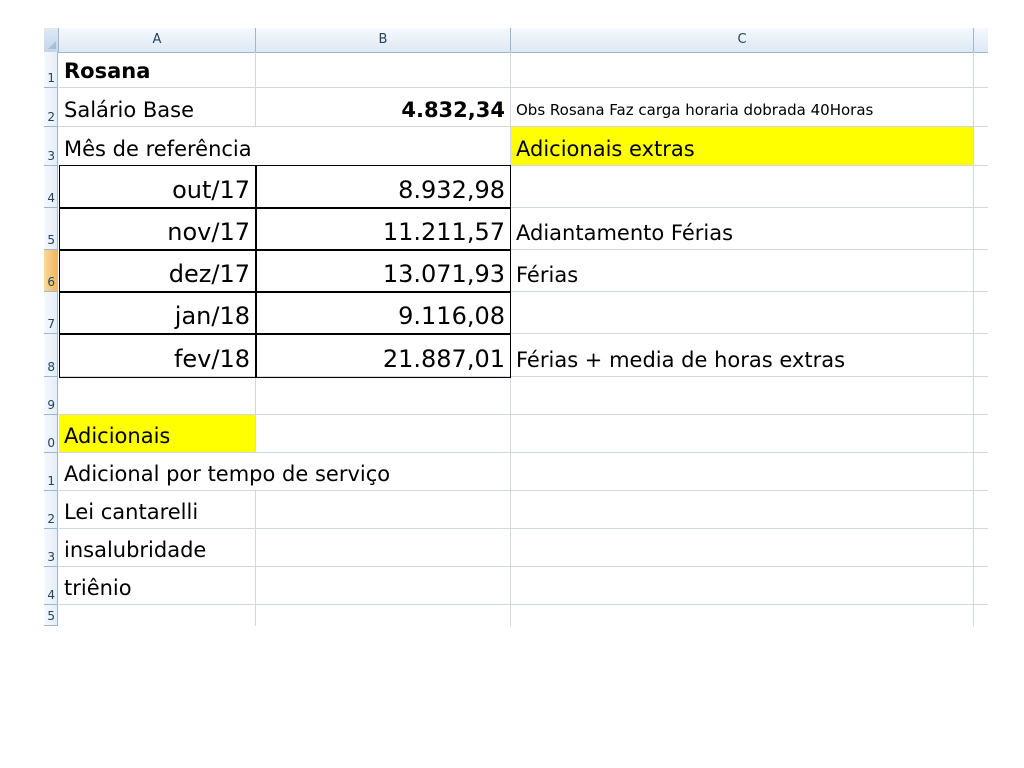  What do you see at coordinates (981, 313) in the screenshot?
I see `cell-d7` at bounding box center [981, 313].